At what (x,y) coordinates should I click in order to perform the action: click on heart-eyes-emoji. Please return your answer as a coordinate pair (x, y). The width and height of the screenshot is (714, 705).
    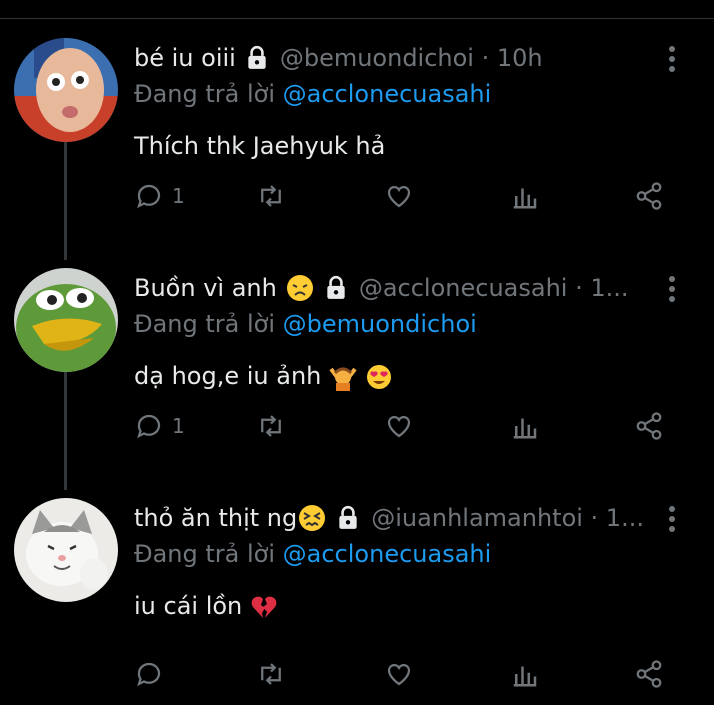
    Looking at the image, I should click on (378, 377).